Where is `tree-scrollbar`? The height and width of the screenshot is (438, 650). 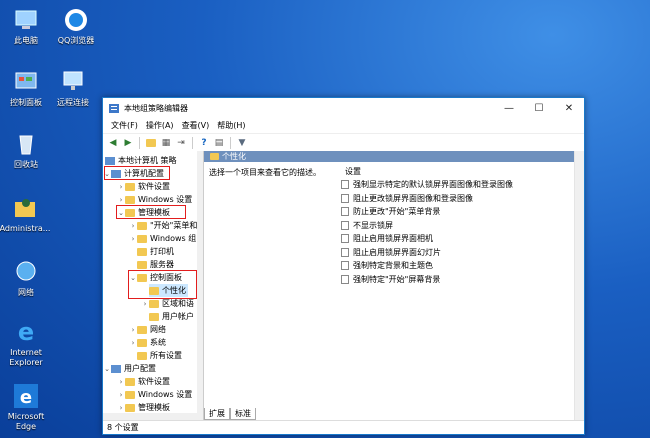 tree-scrollbar is located at coordinates (200, 286).